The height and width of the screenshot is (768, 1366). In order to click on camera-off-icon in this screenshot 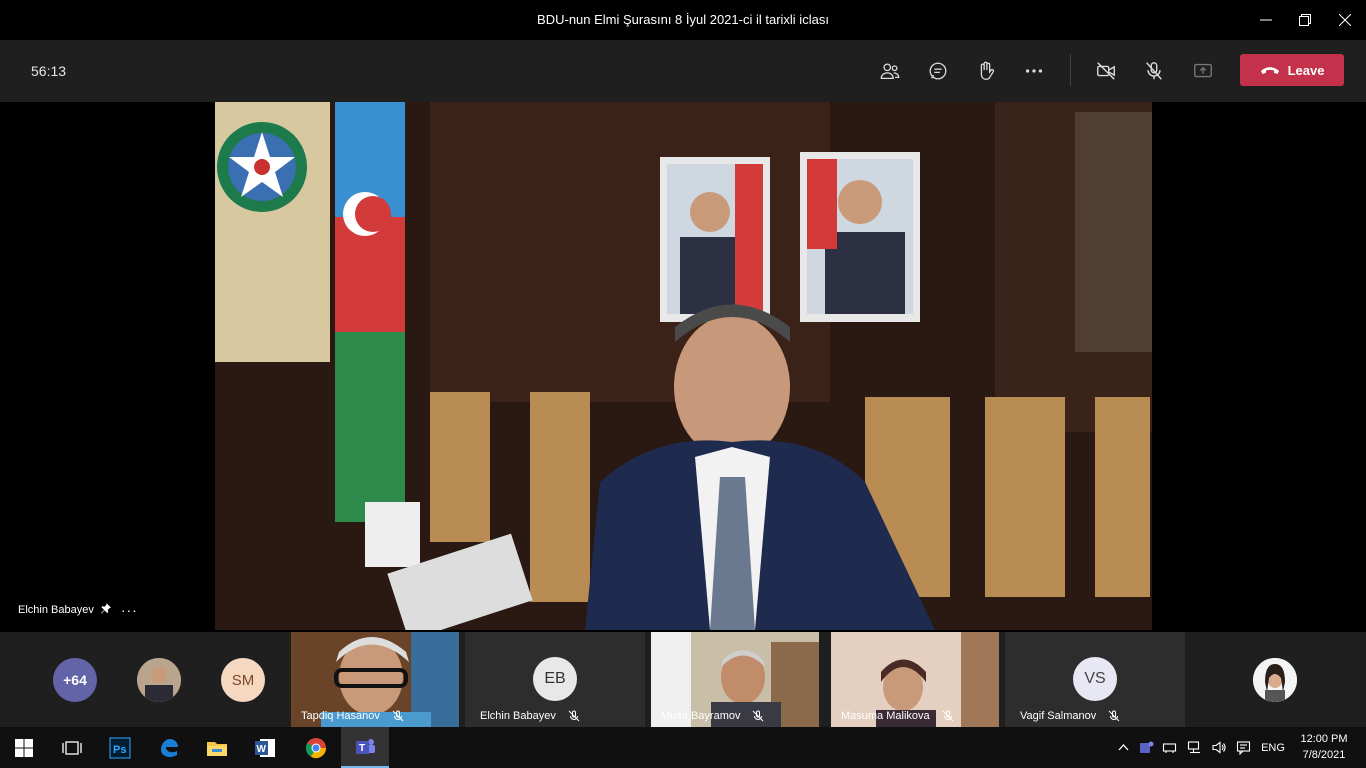, I will do `click(1106, 71)`.